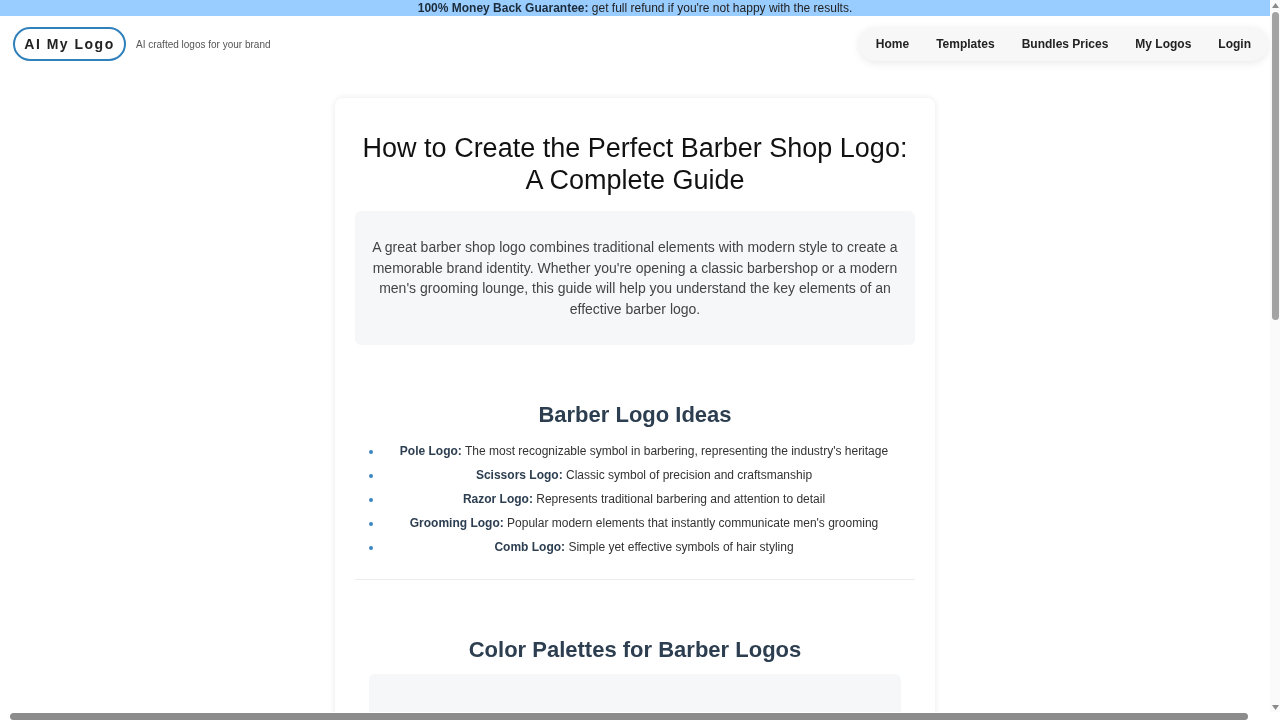 Image resolution: width=1280 pixels, height=720 pixels. What do you see at coordinates (635, 415) in the screenshot?
I see `section-heading: Barber Logo Ideas` at bounding box center [635, 415].